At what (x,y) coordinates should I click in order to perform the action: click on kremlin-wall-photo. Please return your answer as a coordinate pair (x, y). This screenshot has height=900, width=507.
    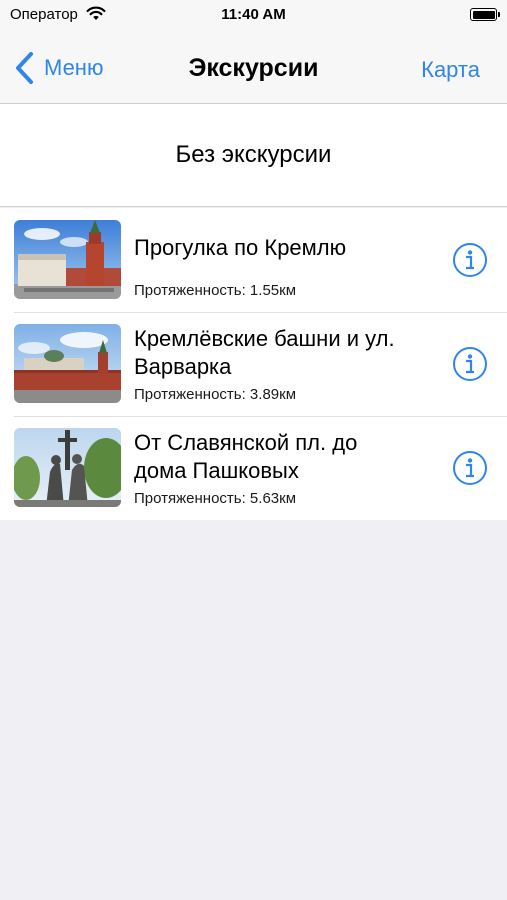
    Looking at the image, I should click on (67, 363).